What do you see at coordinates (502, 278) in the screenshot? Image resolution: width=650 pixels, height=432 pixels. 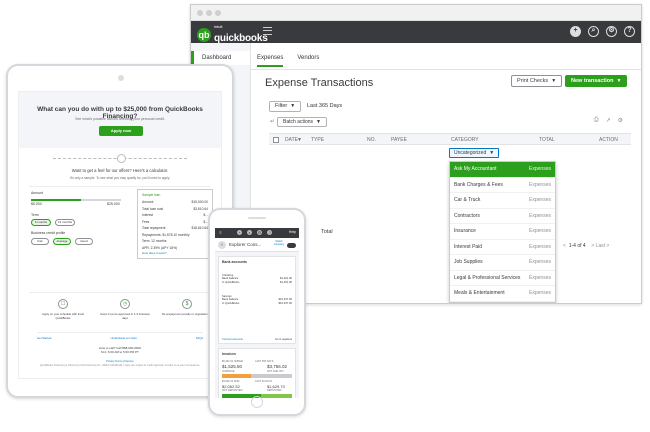 I see `category-option: Legal & Professional Services Expenses` at bounding box center [502, 278].